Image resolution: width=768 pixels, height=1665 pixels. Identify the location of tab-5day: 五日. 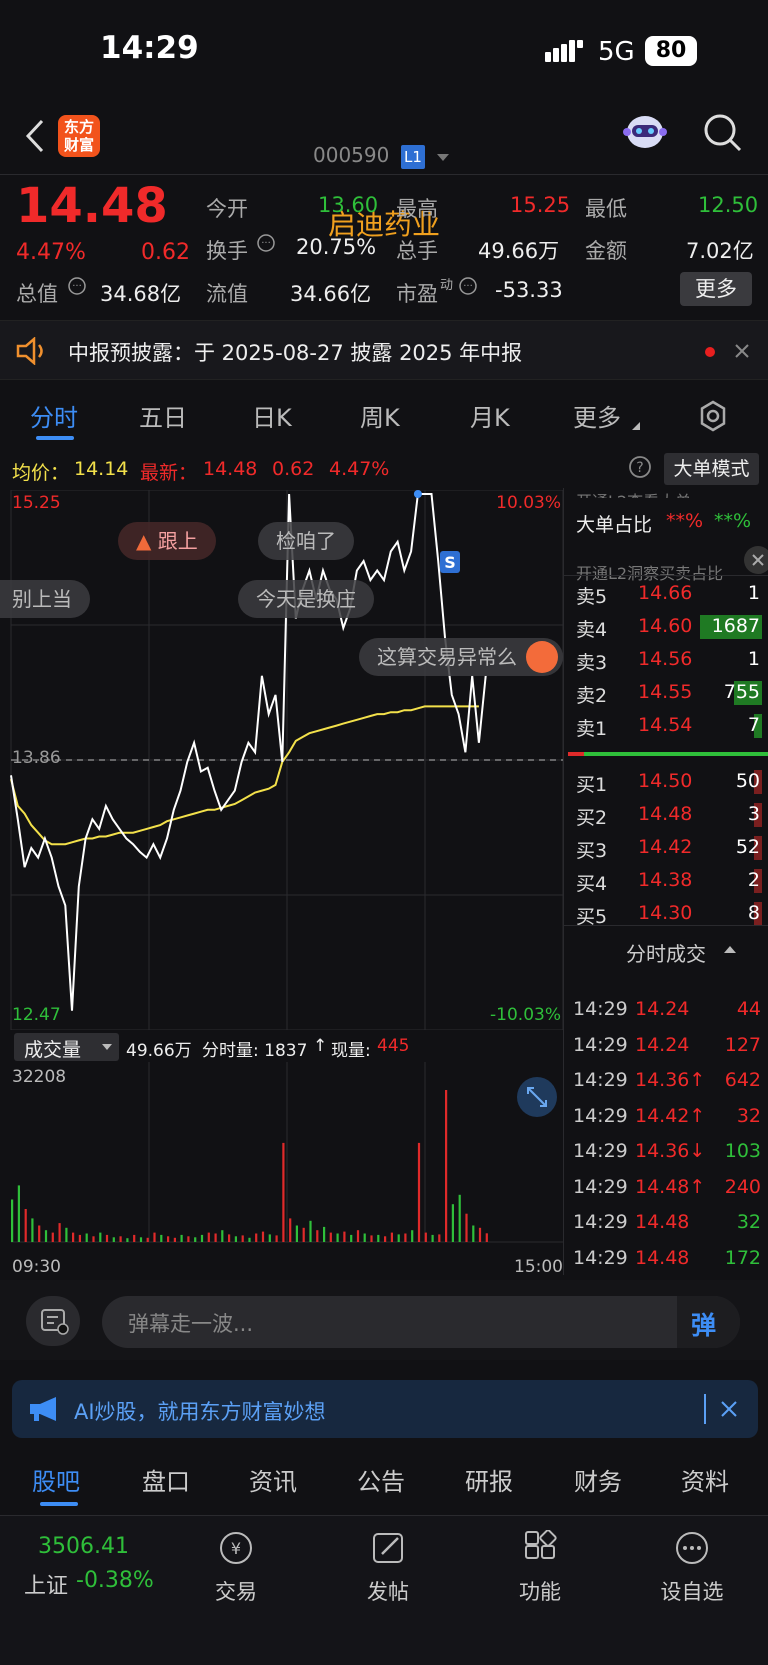
(163, 415).